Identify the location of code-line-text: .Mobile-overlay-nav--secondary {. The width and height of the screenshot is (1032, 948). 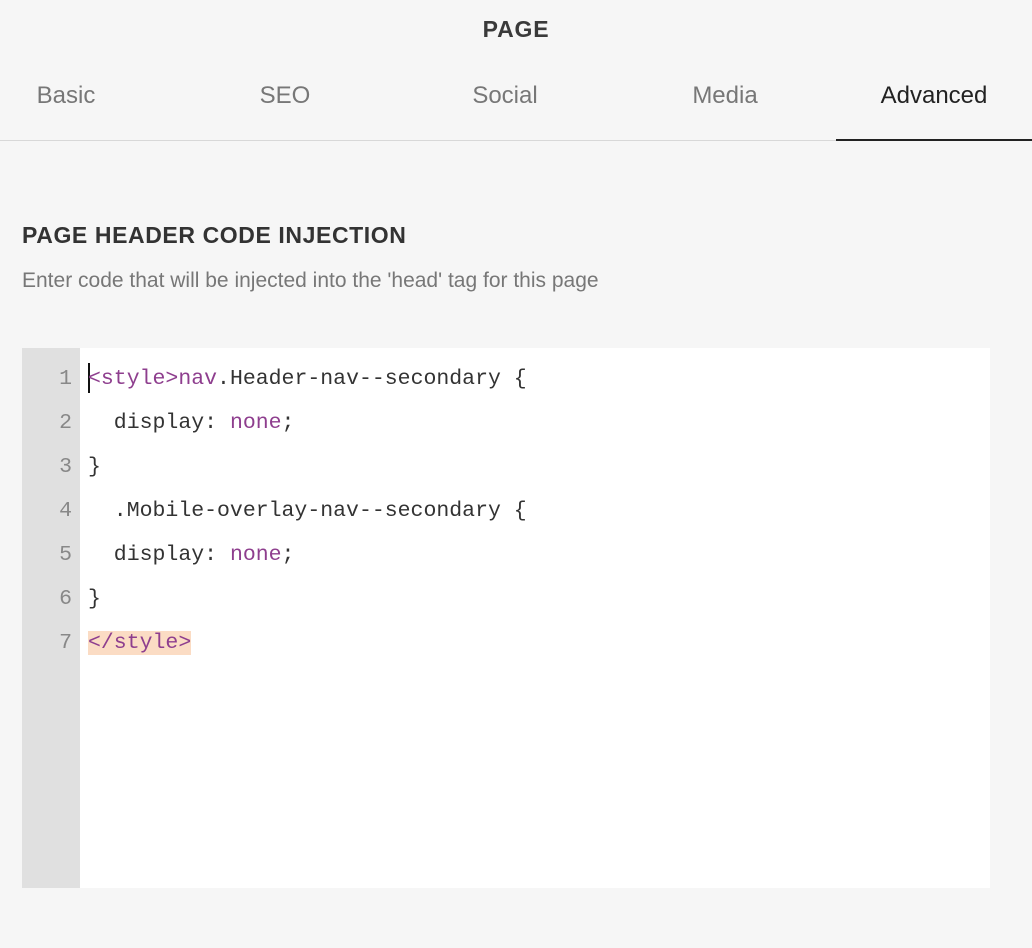
(307, 511).